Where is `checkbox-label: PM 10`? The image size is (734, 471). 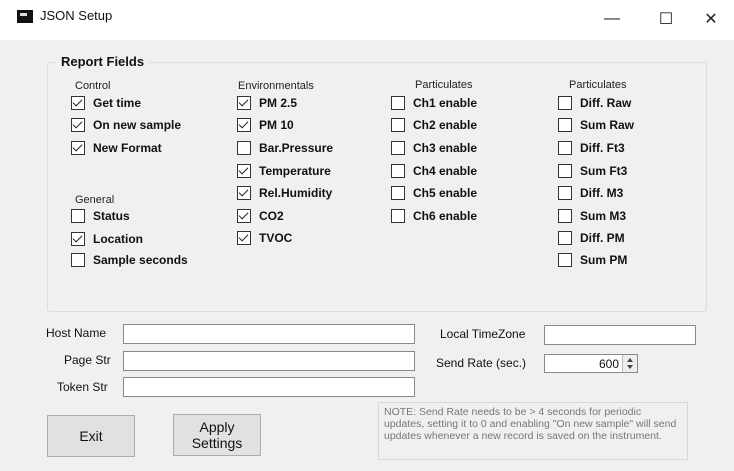 checkbox-label: PM 10 is located at coordinates (276, 125).